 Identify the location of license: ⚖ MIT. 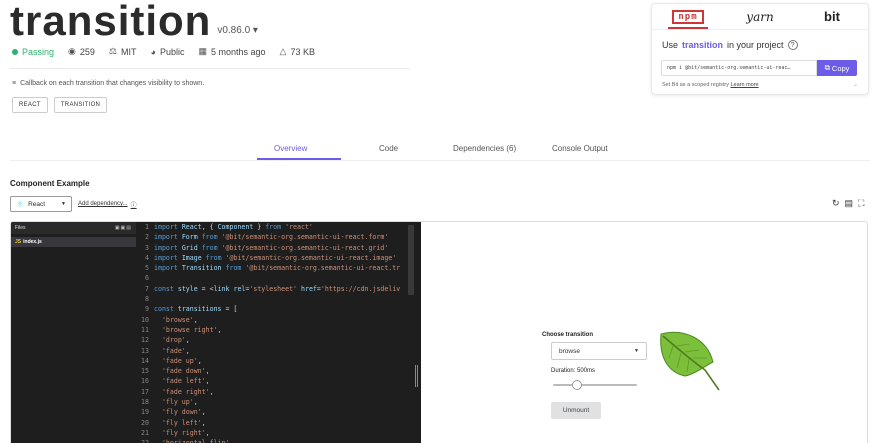
(123, 51).